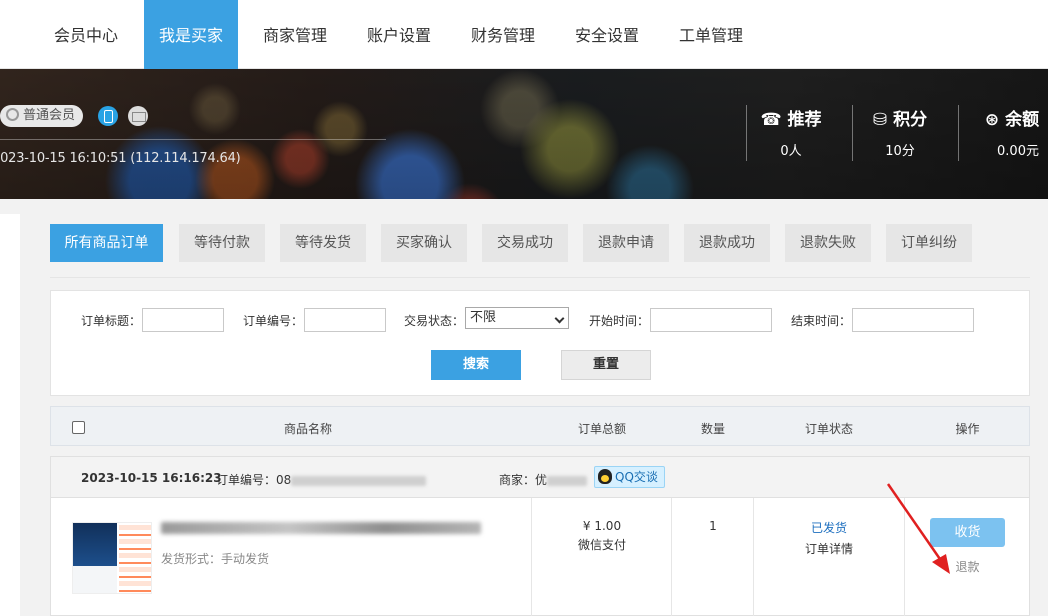 Image resolution: width=1048 pixels, height=616 pixels. I want to click on chevron-down-icon, so click(559, 318).